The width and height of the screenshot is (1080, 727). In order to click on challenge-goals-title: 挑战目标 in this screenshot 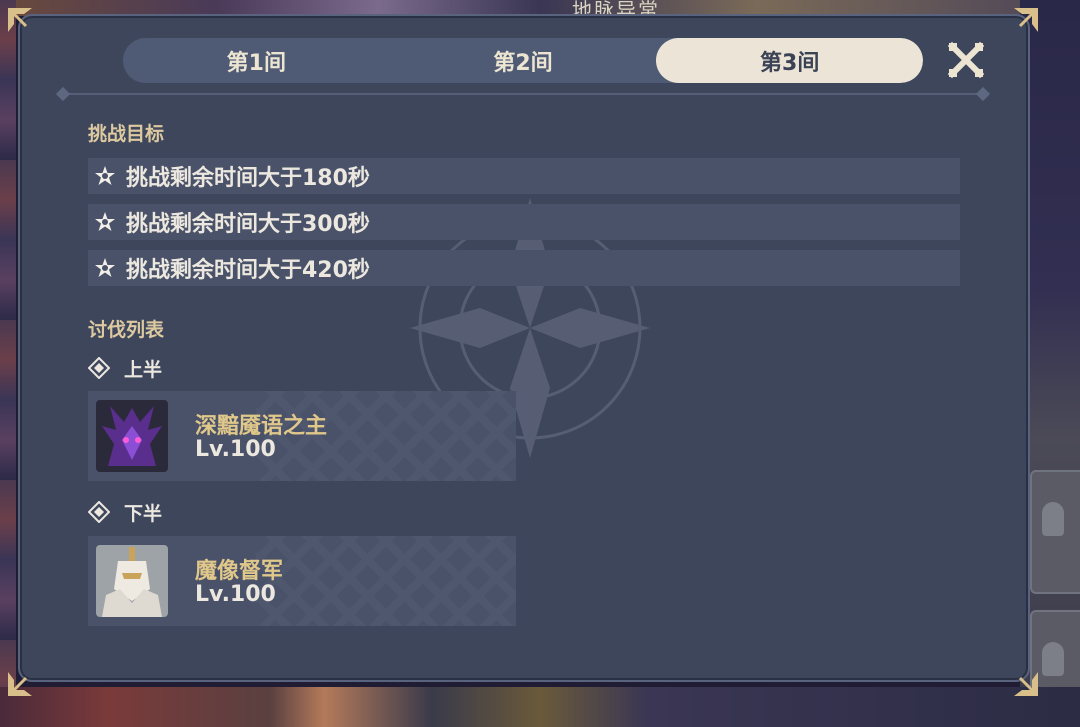, I will do `click(126, 134)`.